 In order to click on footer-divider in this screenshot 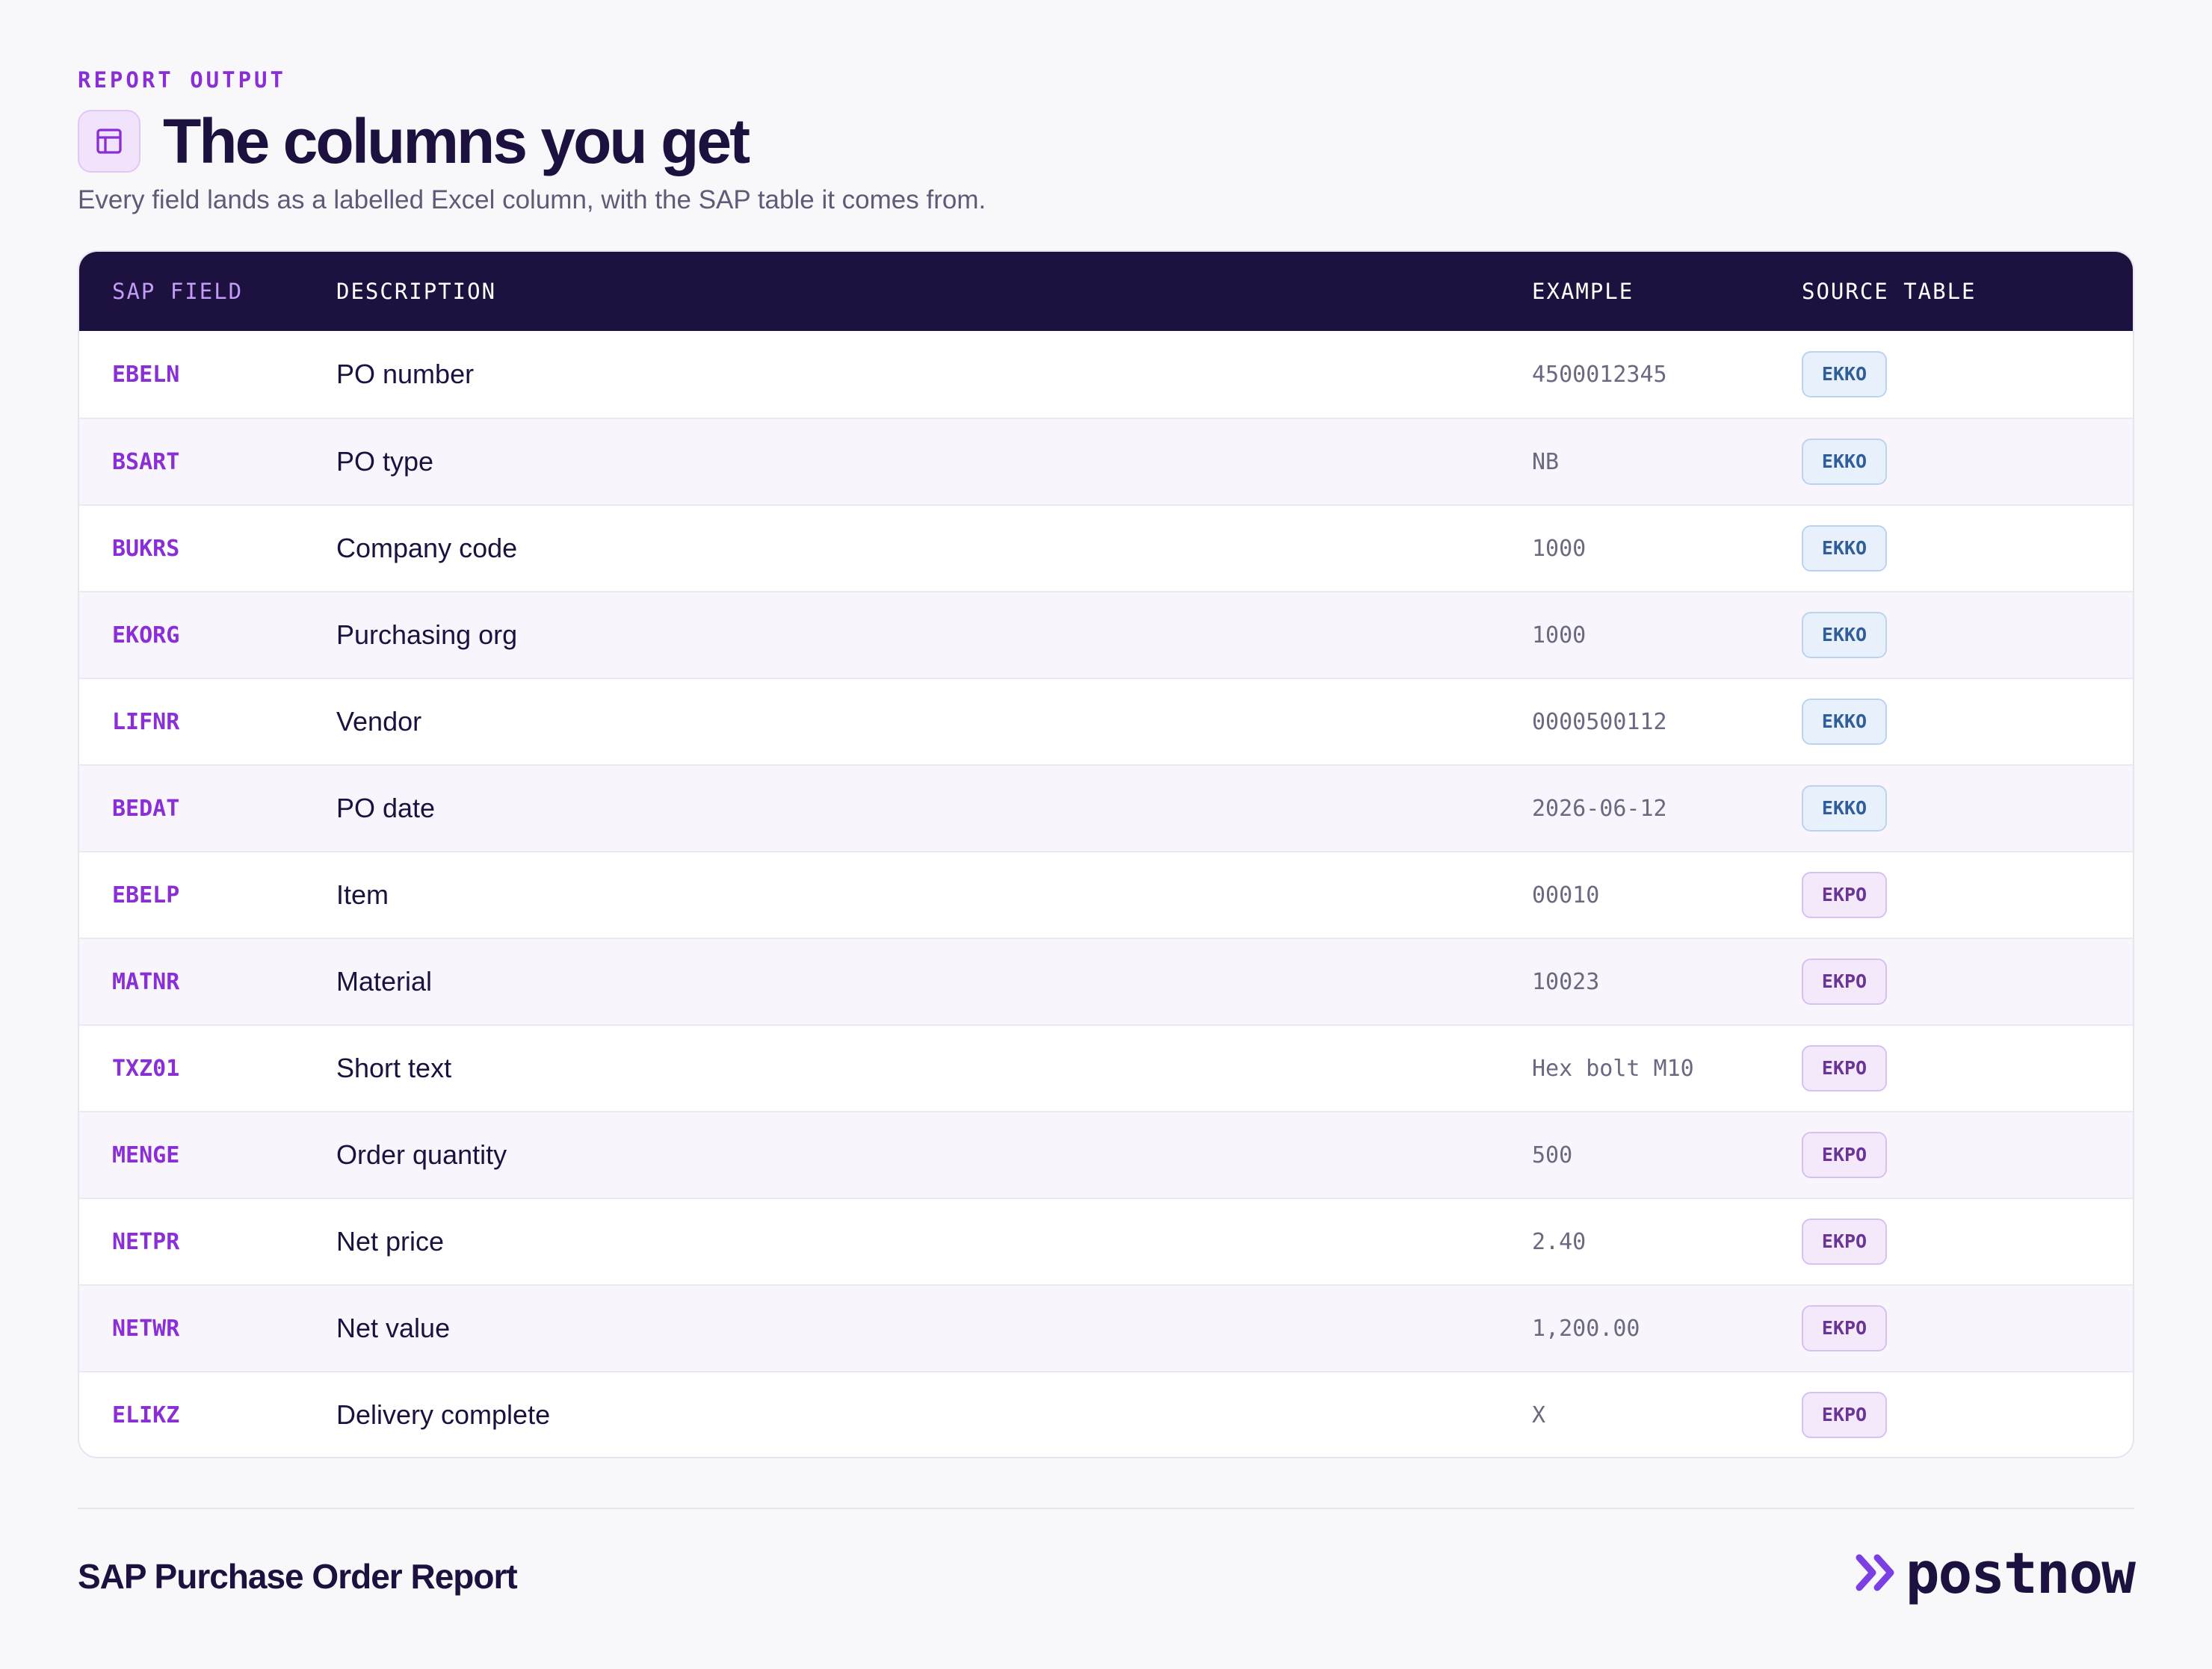, I will do `click(1106, 1508)`.